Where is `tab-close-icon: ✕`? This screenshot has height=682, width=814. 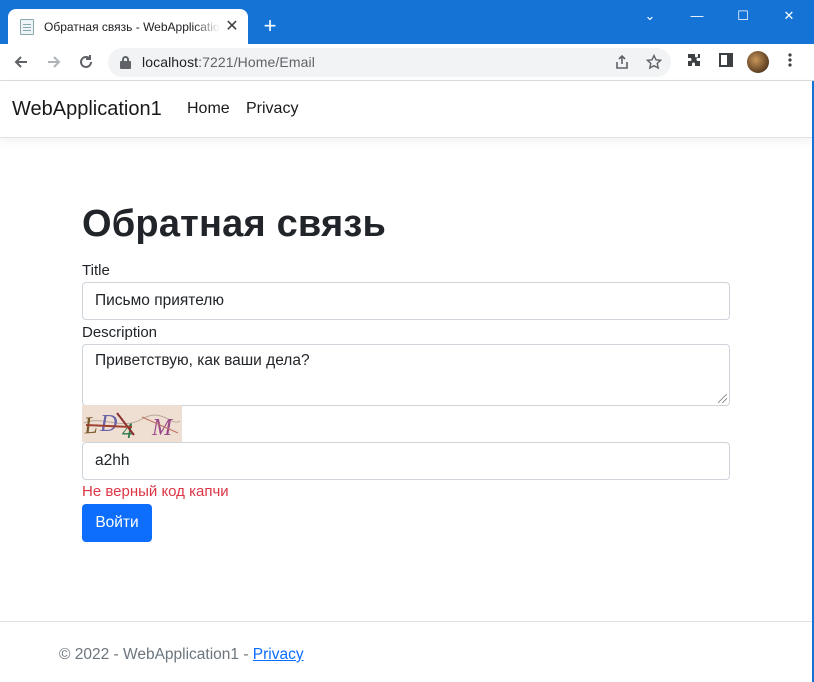 tab-close-icon: ✕ is located at coordinates (232, 26).